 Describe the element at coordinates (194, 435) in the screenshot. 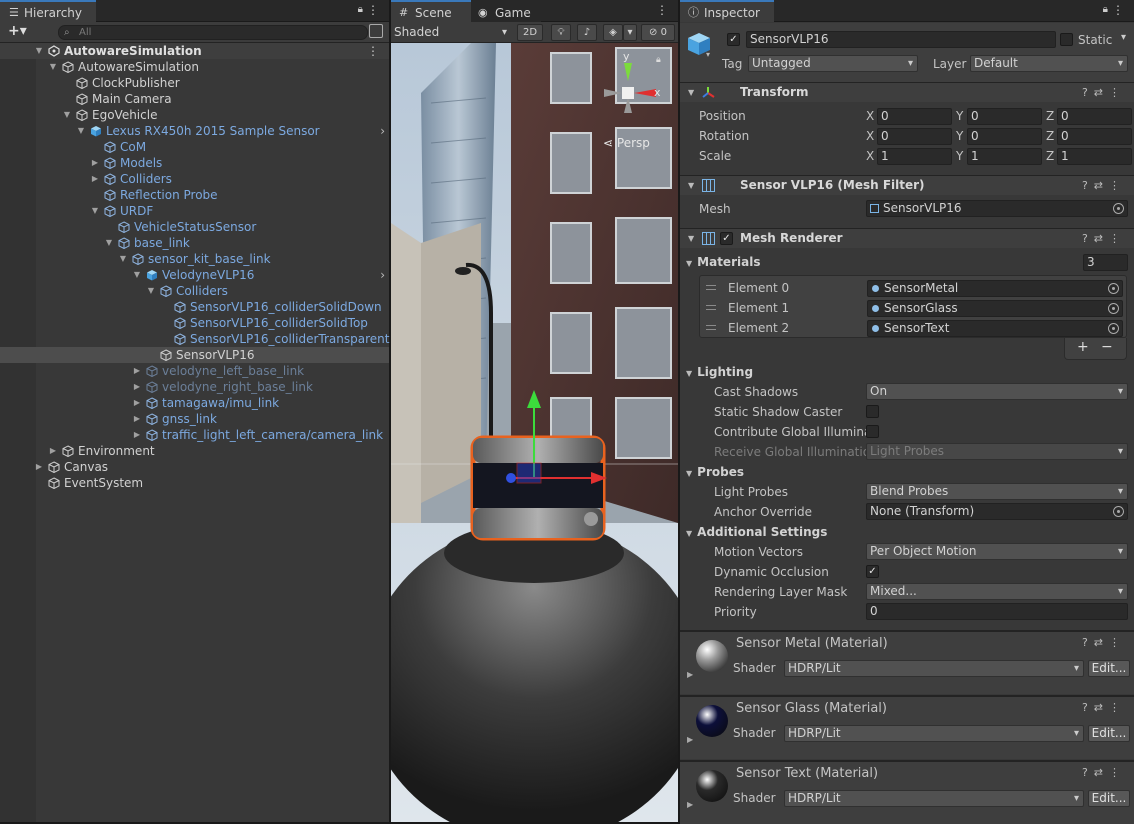

I see `hierarchy-row: ▶ traffic_light_left_camera/camera_link` at that location.